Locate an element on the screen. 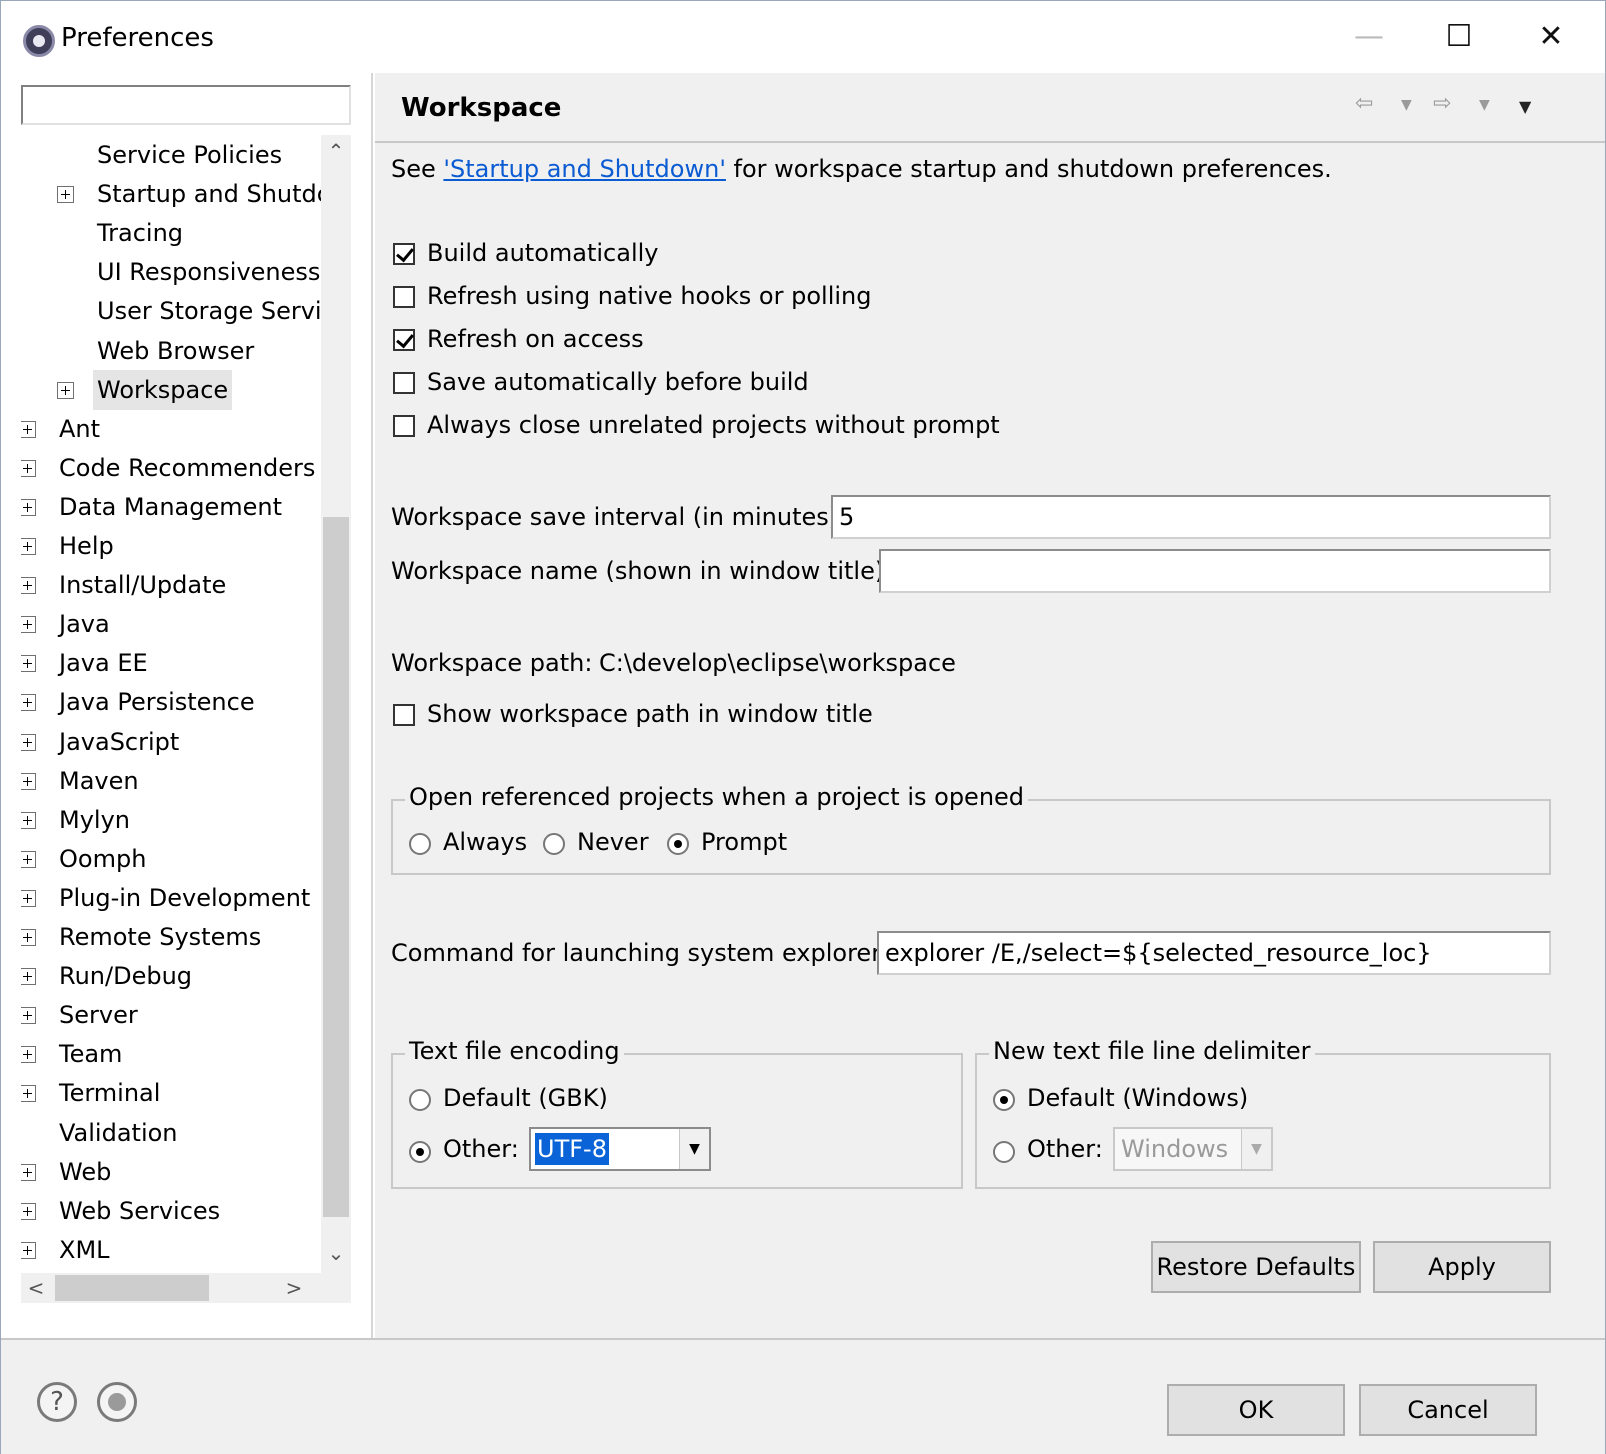  scroll-down-icon: ⌄ is located at coordinates (336, 1256).